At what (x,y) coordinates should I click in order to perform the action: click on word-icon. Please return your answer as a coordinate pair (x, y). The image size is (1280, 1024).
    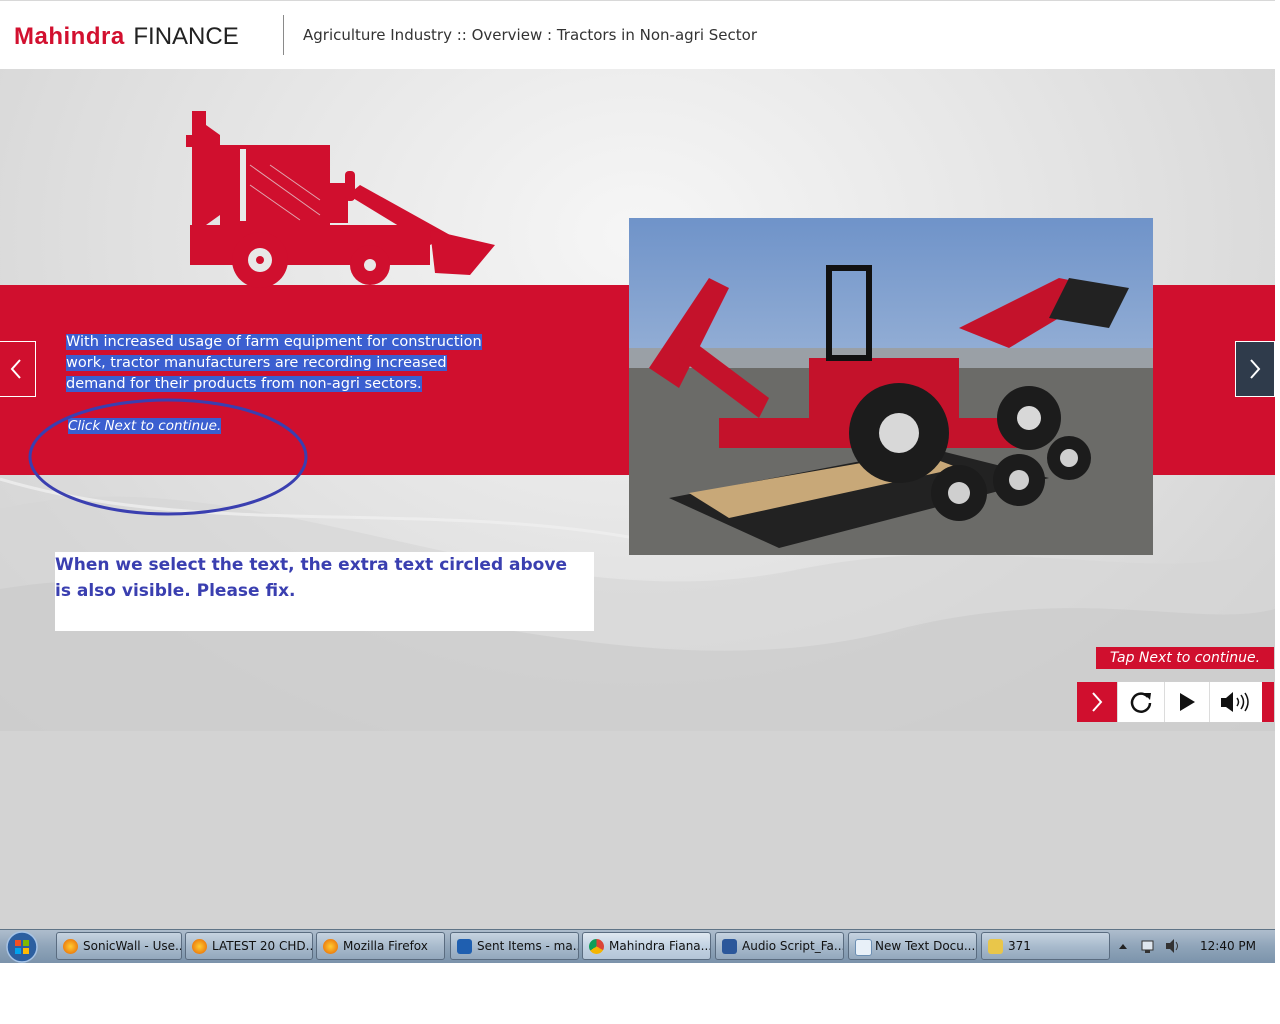
    Looking at the image, I should click on (729, 946).